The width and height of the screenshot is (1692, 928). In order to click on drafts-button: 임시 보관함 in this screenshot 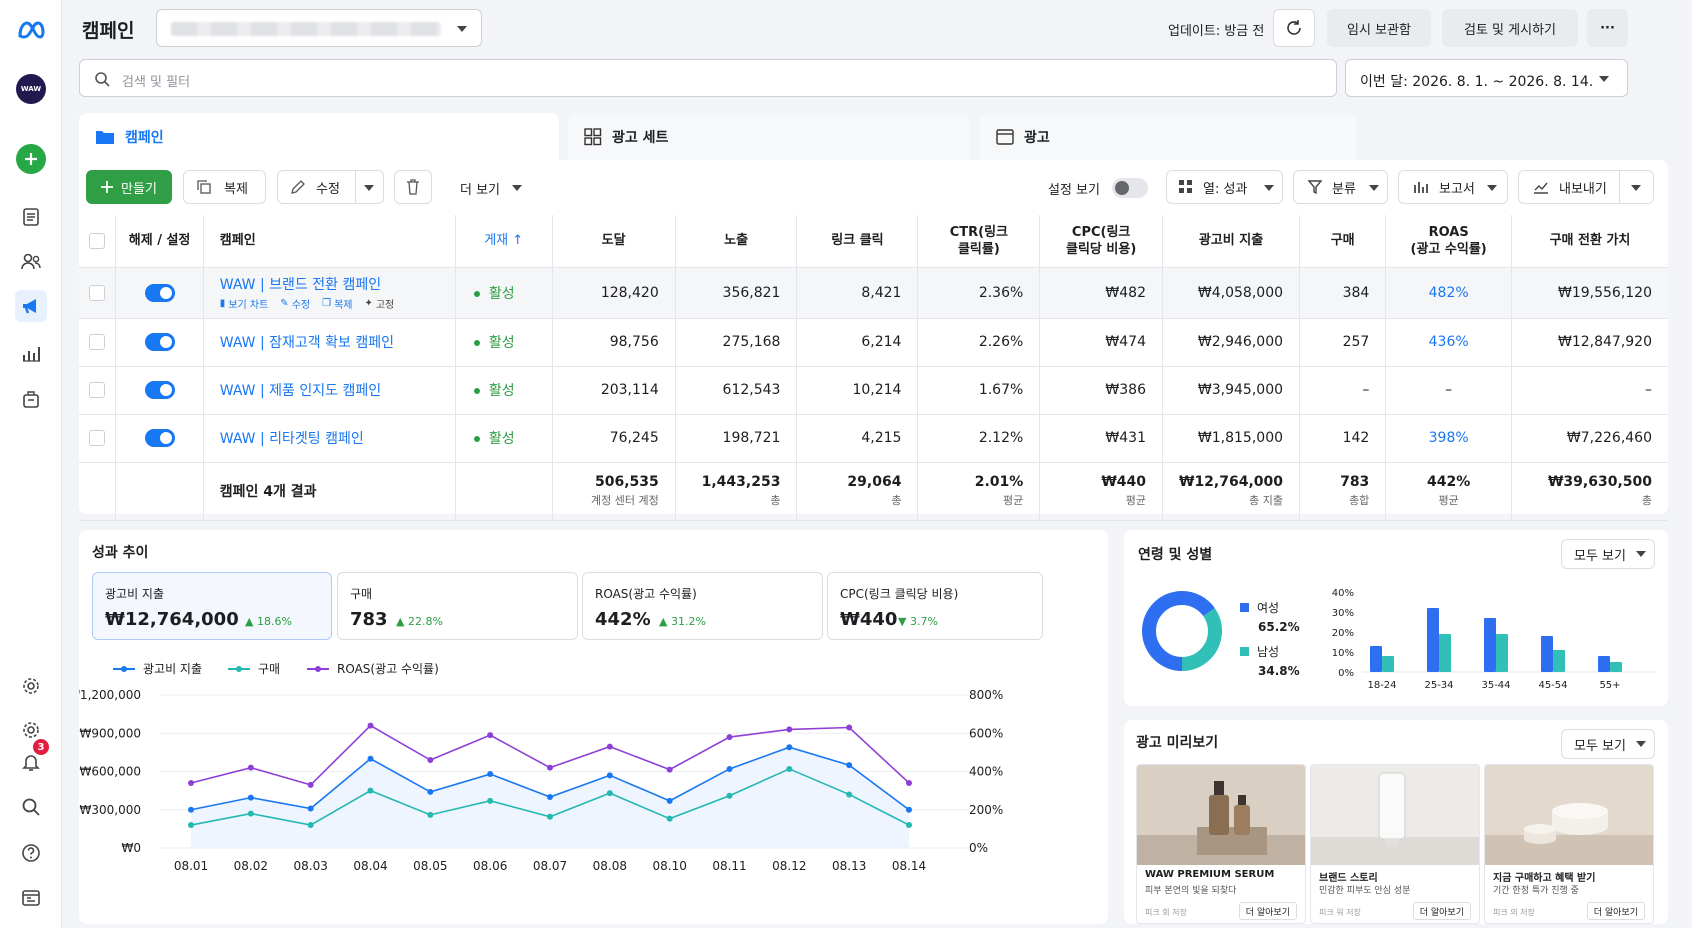, I will do `click(1379, 28)`.